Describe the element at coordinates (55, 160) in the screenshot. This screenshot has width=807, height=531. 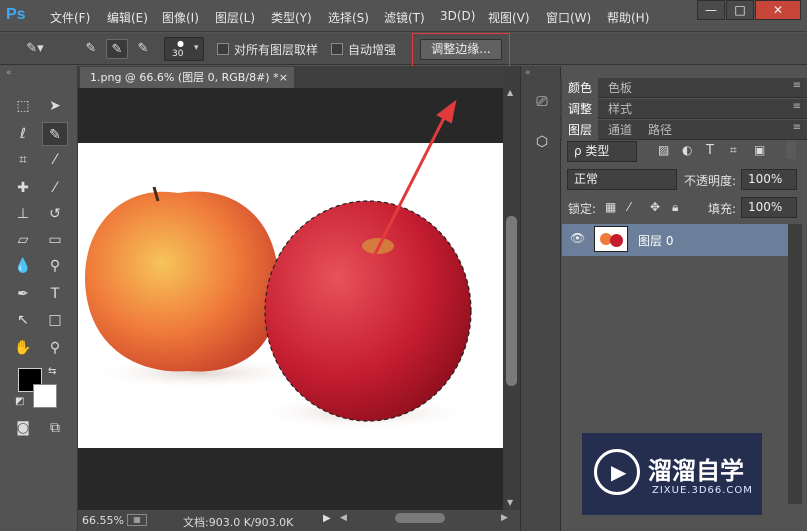
I see `eyedropper-tool-icon: ⁄` at that location.